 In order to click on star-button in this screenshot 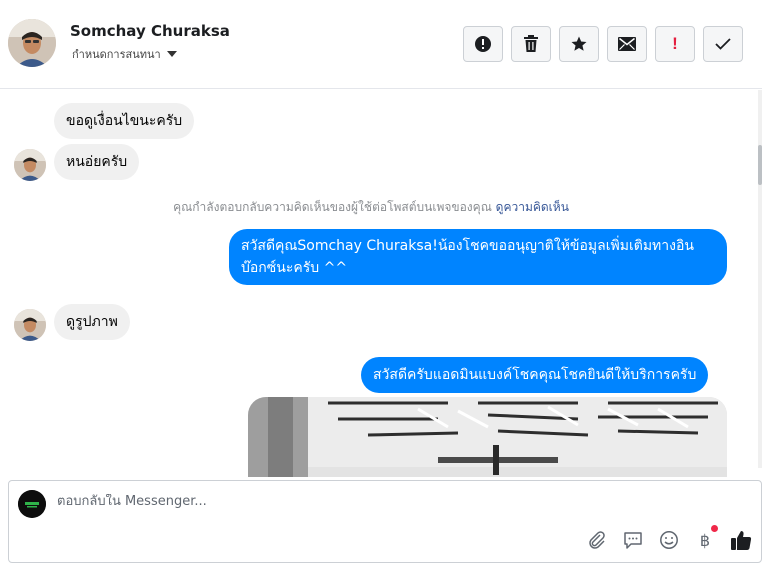, I will do `click(579, 44)`.